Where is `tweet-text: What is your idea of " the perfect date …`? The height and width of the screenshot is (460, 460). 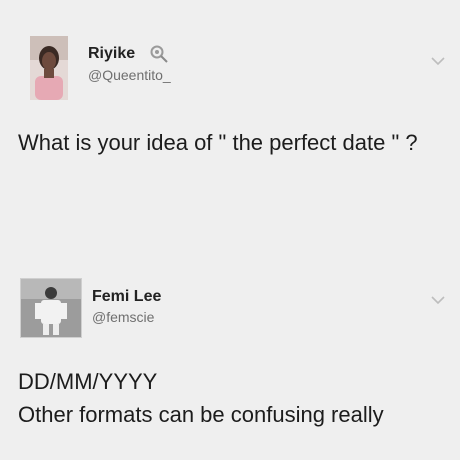
tweet-text: What is your idea of " the perfect date … is located at coordinates (218, 142).